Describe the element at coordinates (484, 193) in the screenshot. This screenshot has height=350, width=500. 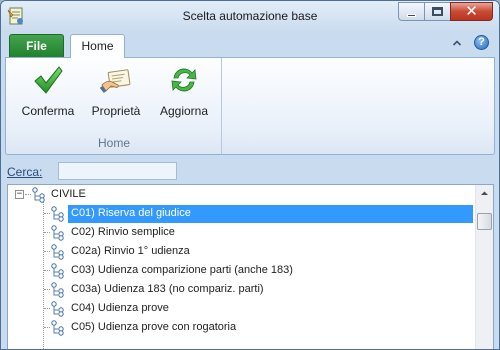
I see `scroll-up-icon` at that location.